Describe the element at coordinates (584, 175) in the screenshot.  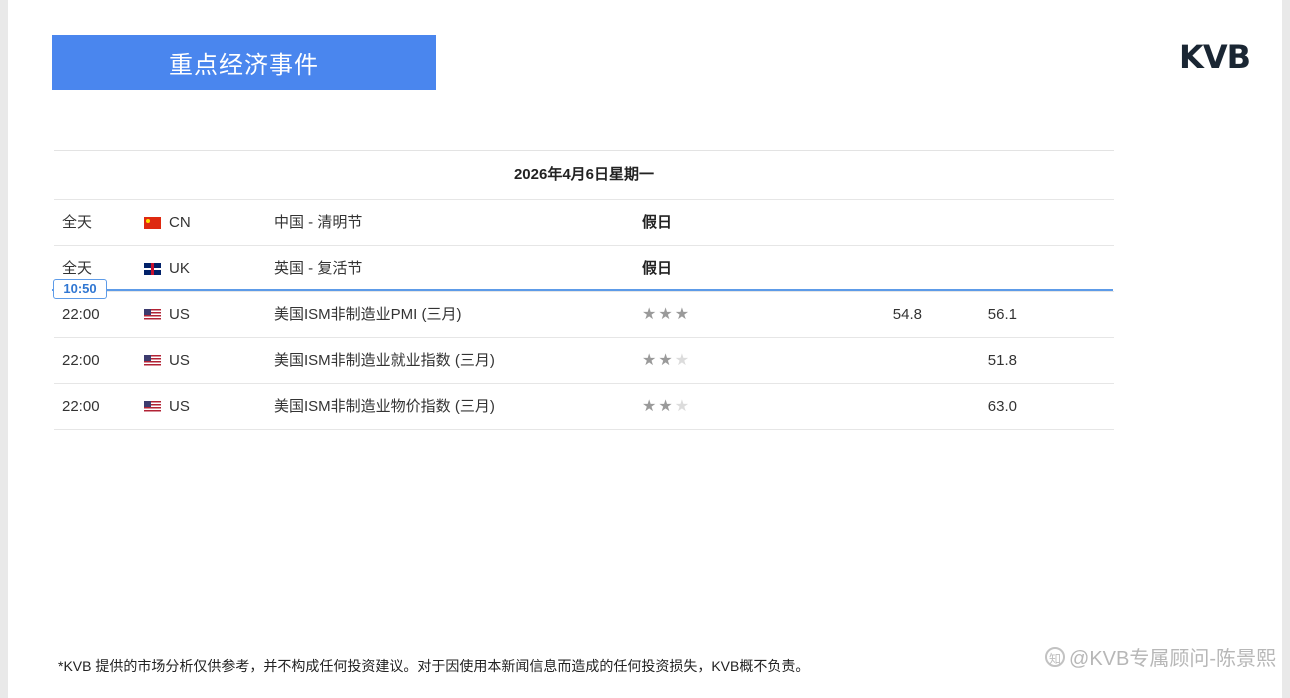
I see `calendar-date-header: 2026年4月6日星期一` at that location.